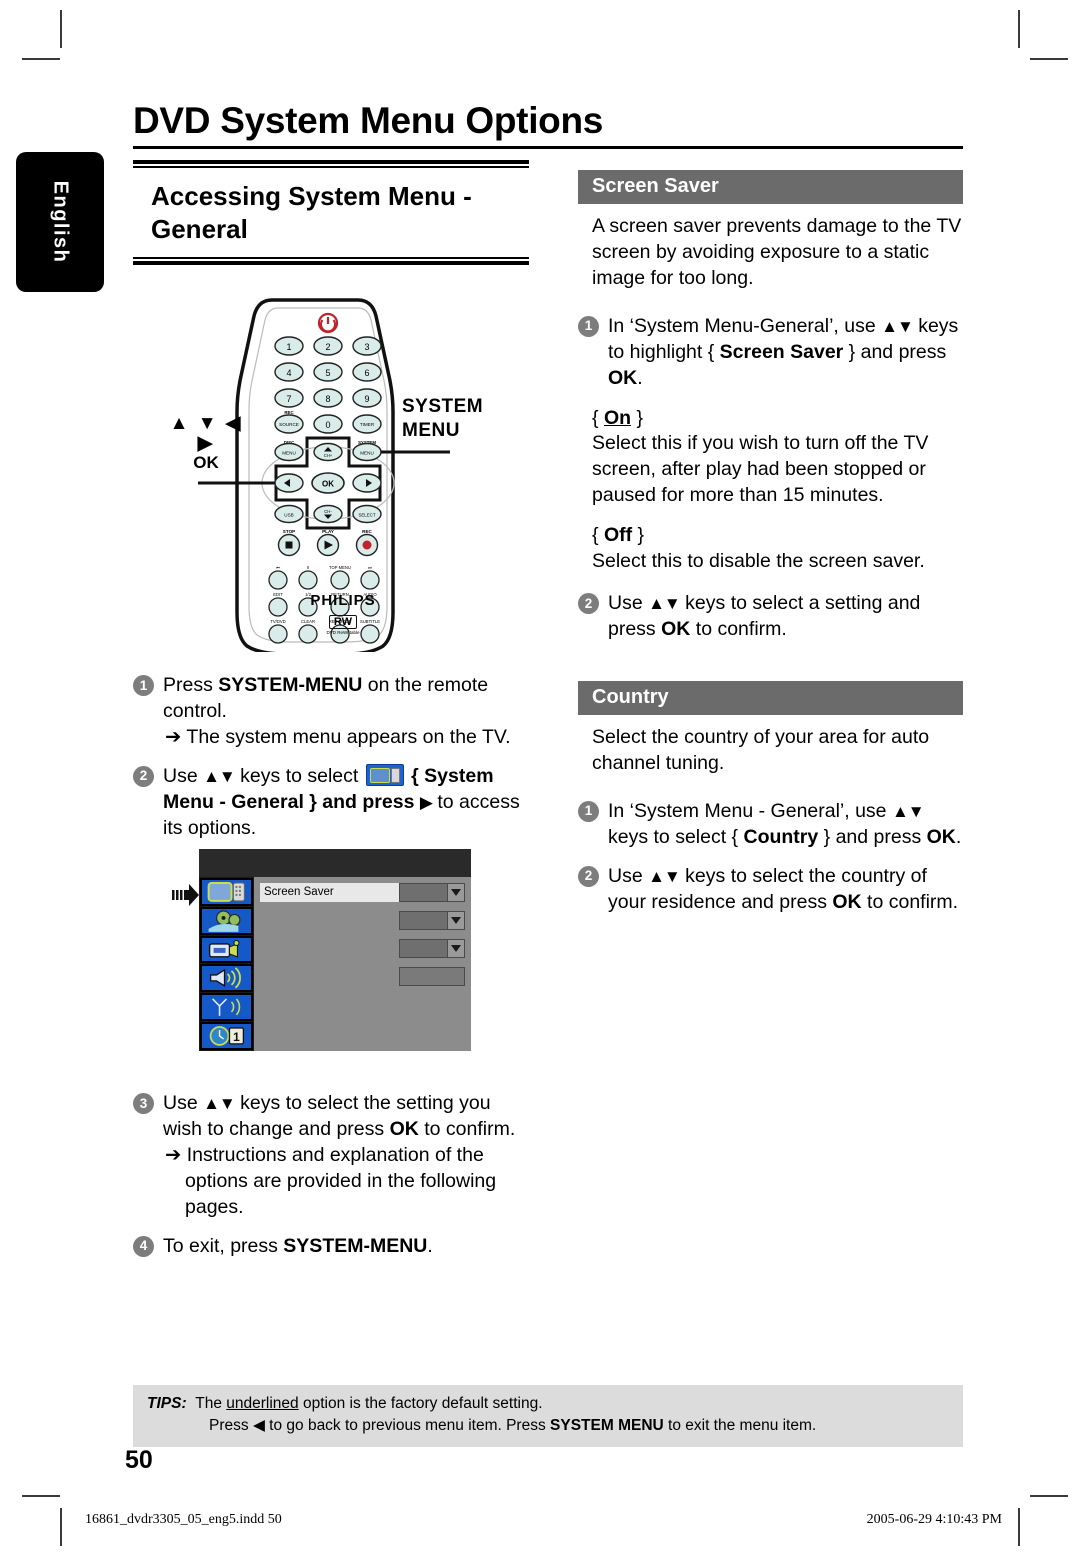  What do you see at coordinates (331, 260) in the screenshot?
I see `section-rule-bottom` at bounding box center [331, 260].